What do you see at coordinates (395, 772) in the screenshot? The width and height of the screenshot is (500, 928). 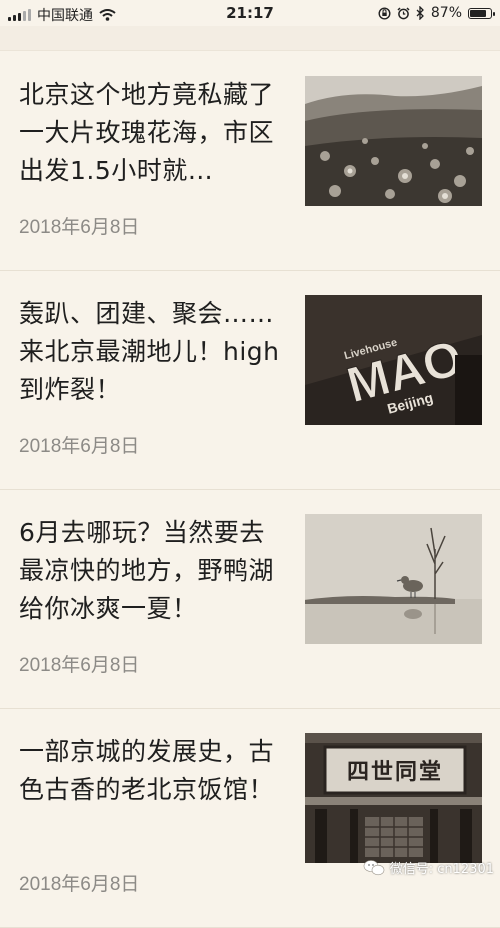 I see `restaurant-sign: 四世同堂` at bounding box center [395, 772].